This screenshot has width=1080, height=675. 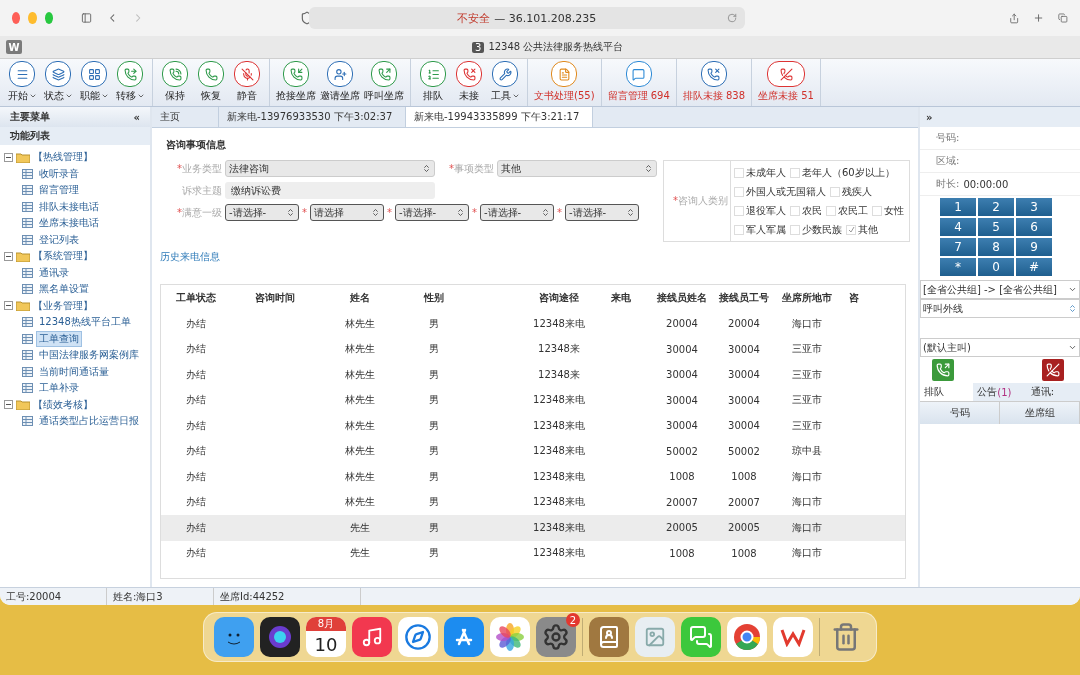 What do you see at coordinates (760, 172) in the screenshot?
I see `checkbox-option: 未成年人` at bounding box center [760, 172].